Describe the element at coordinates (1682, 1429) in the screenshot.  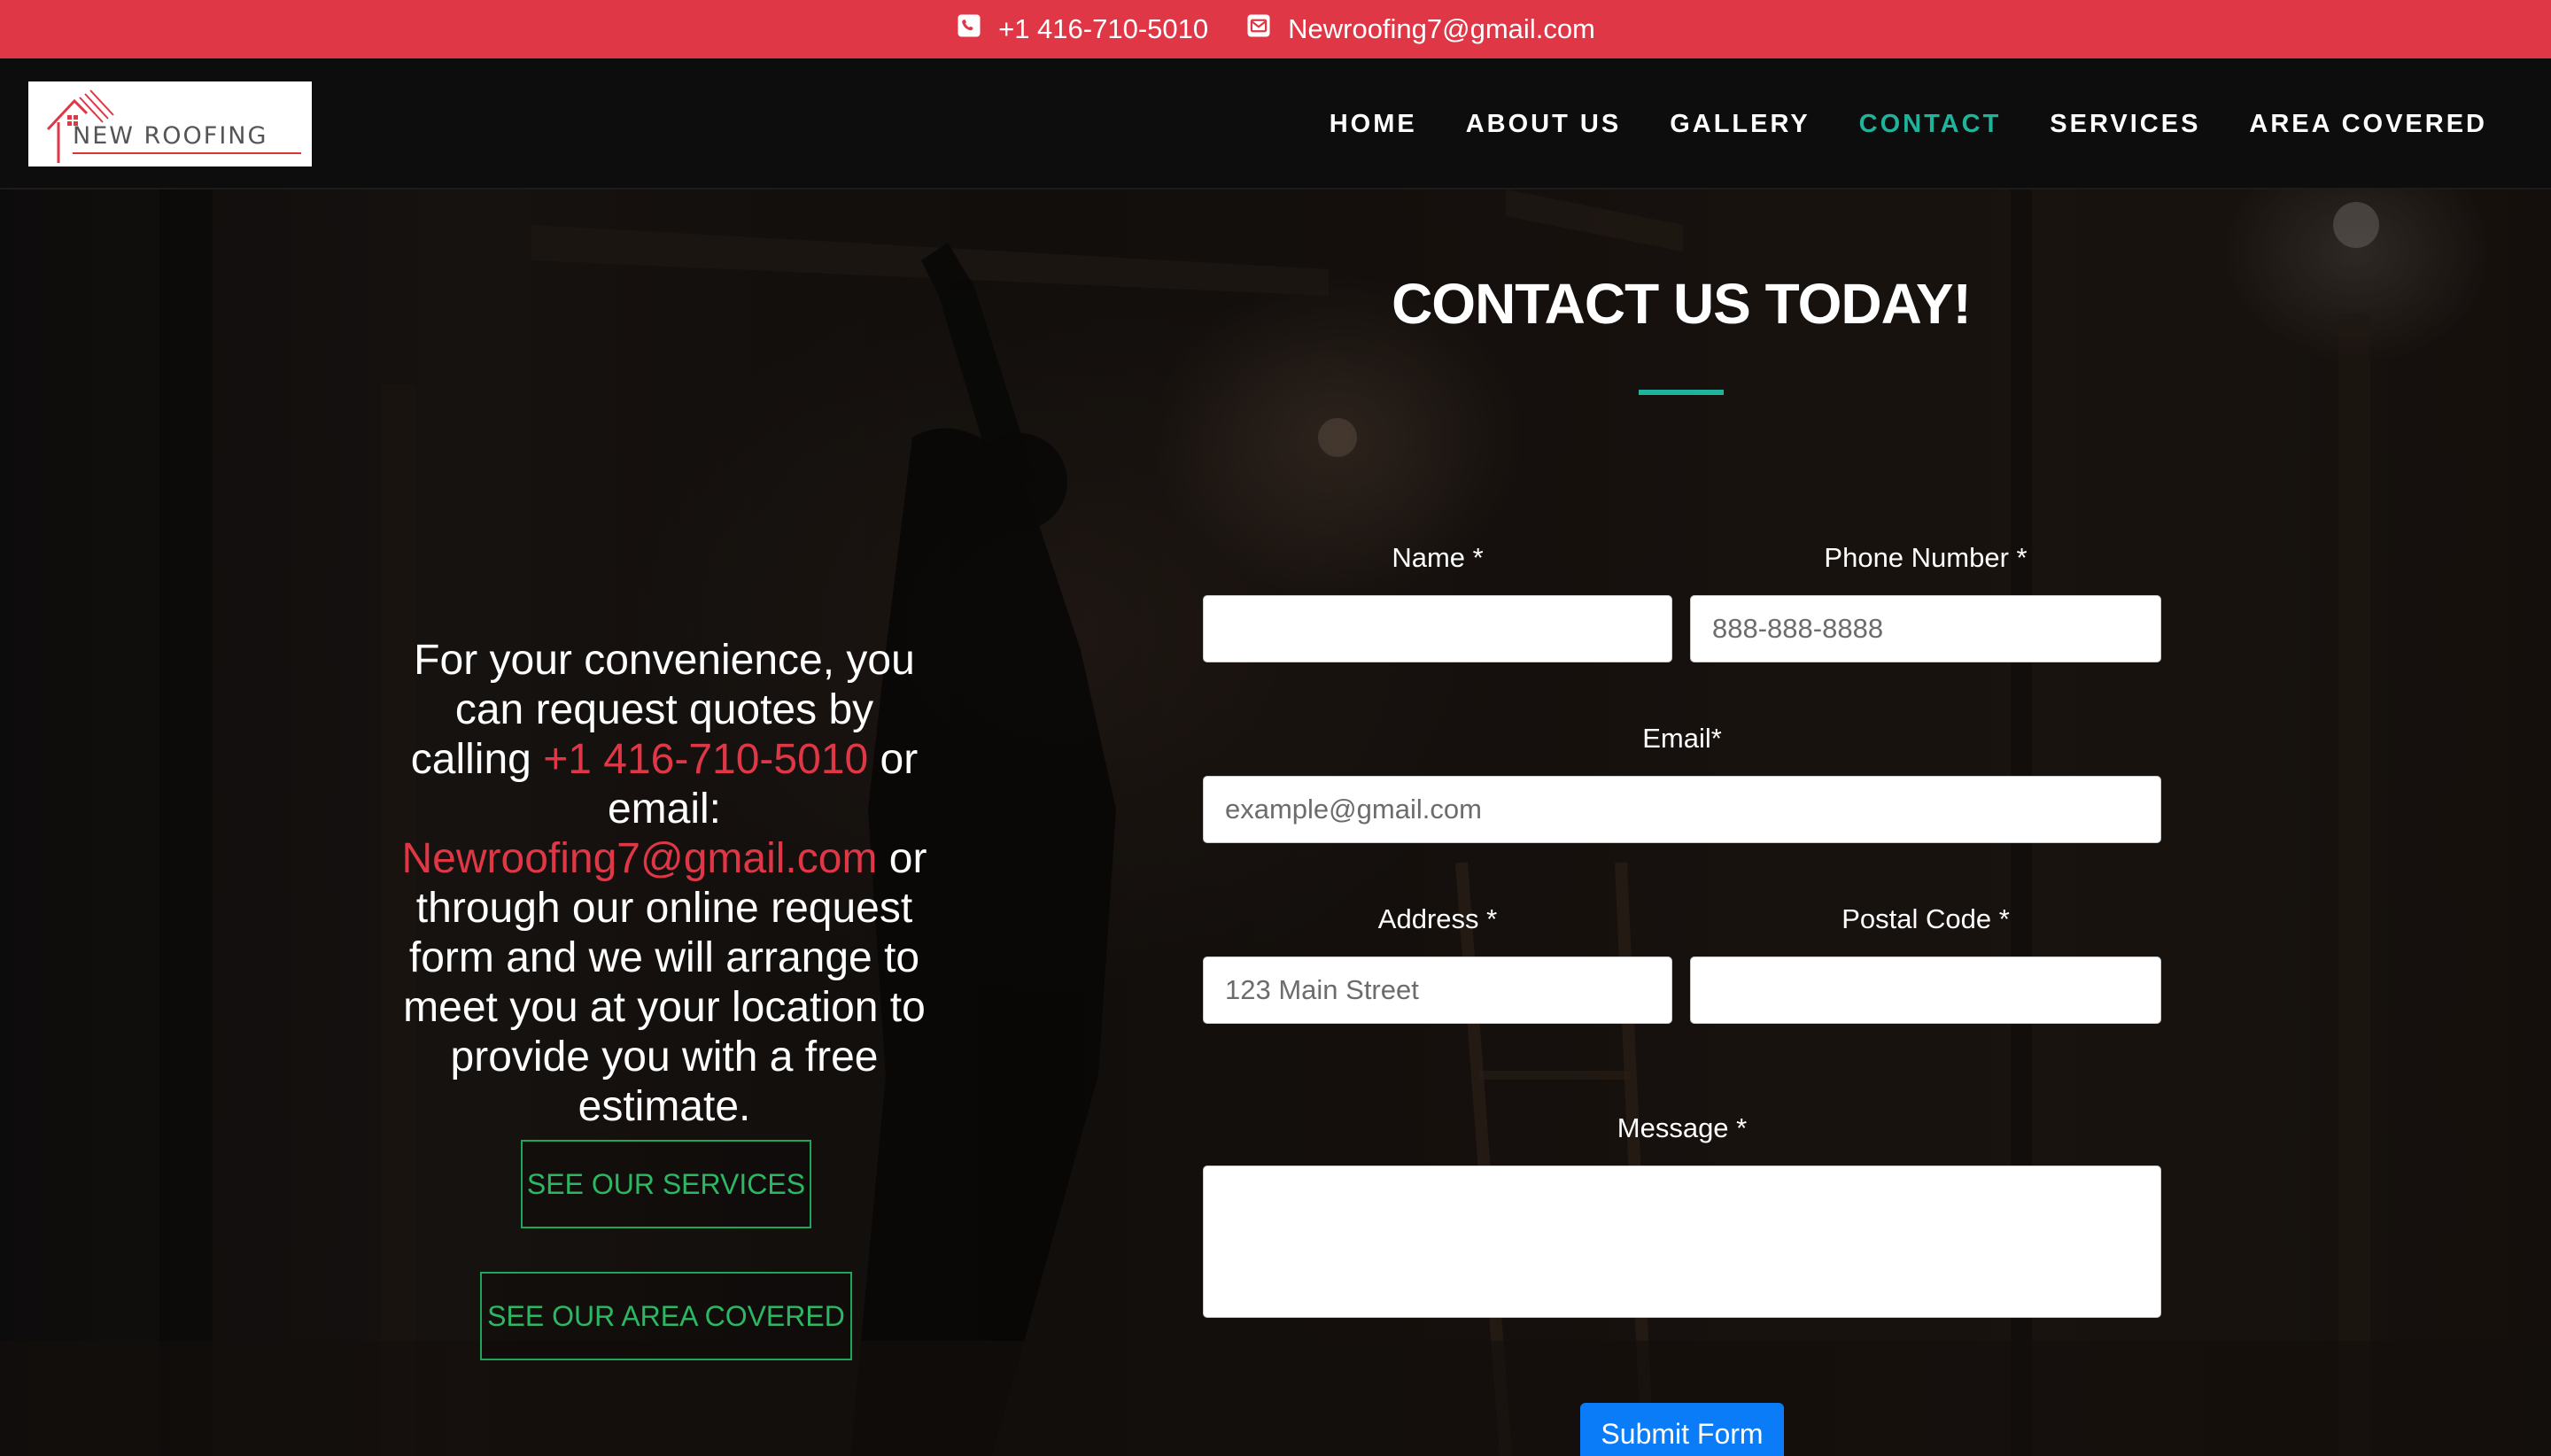
I see `submit-form-button: Submit Form` at that location.